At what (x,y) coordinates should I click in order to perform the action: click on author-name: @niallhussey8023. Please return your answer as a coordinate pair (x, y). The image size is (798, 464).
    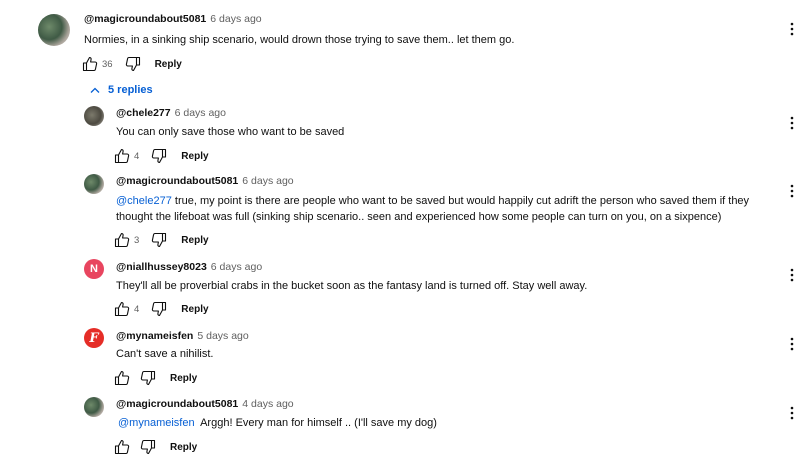
    Looking at the image, I should click on (161, 267).